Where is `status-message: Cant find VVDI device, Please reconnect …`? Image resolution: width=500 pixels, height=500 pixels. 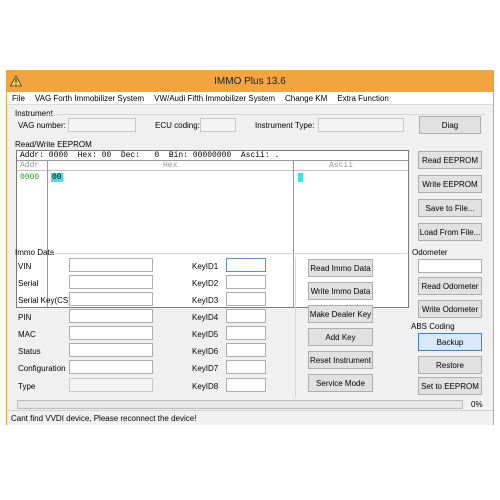
status-message: Cant find VVDI device, Please reconnect … is located at coordinates (104, 418).